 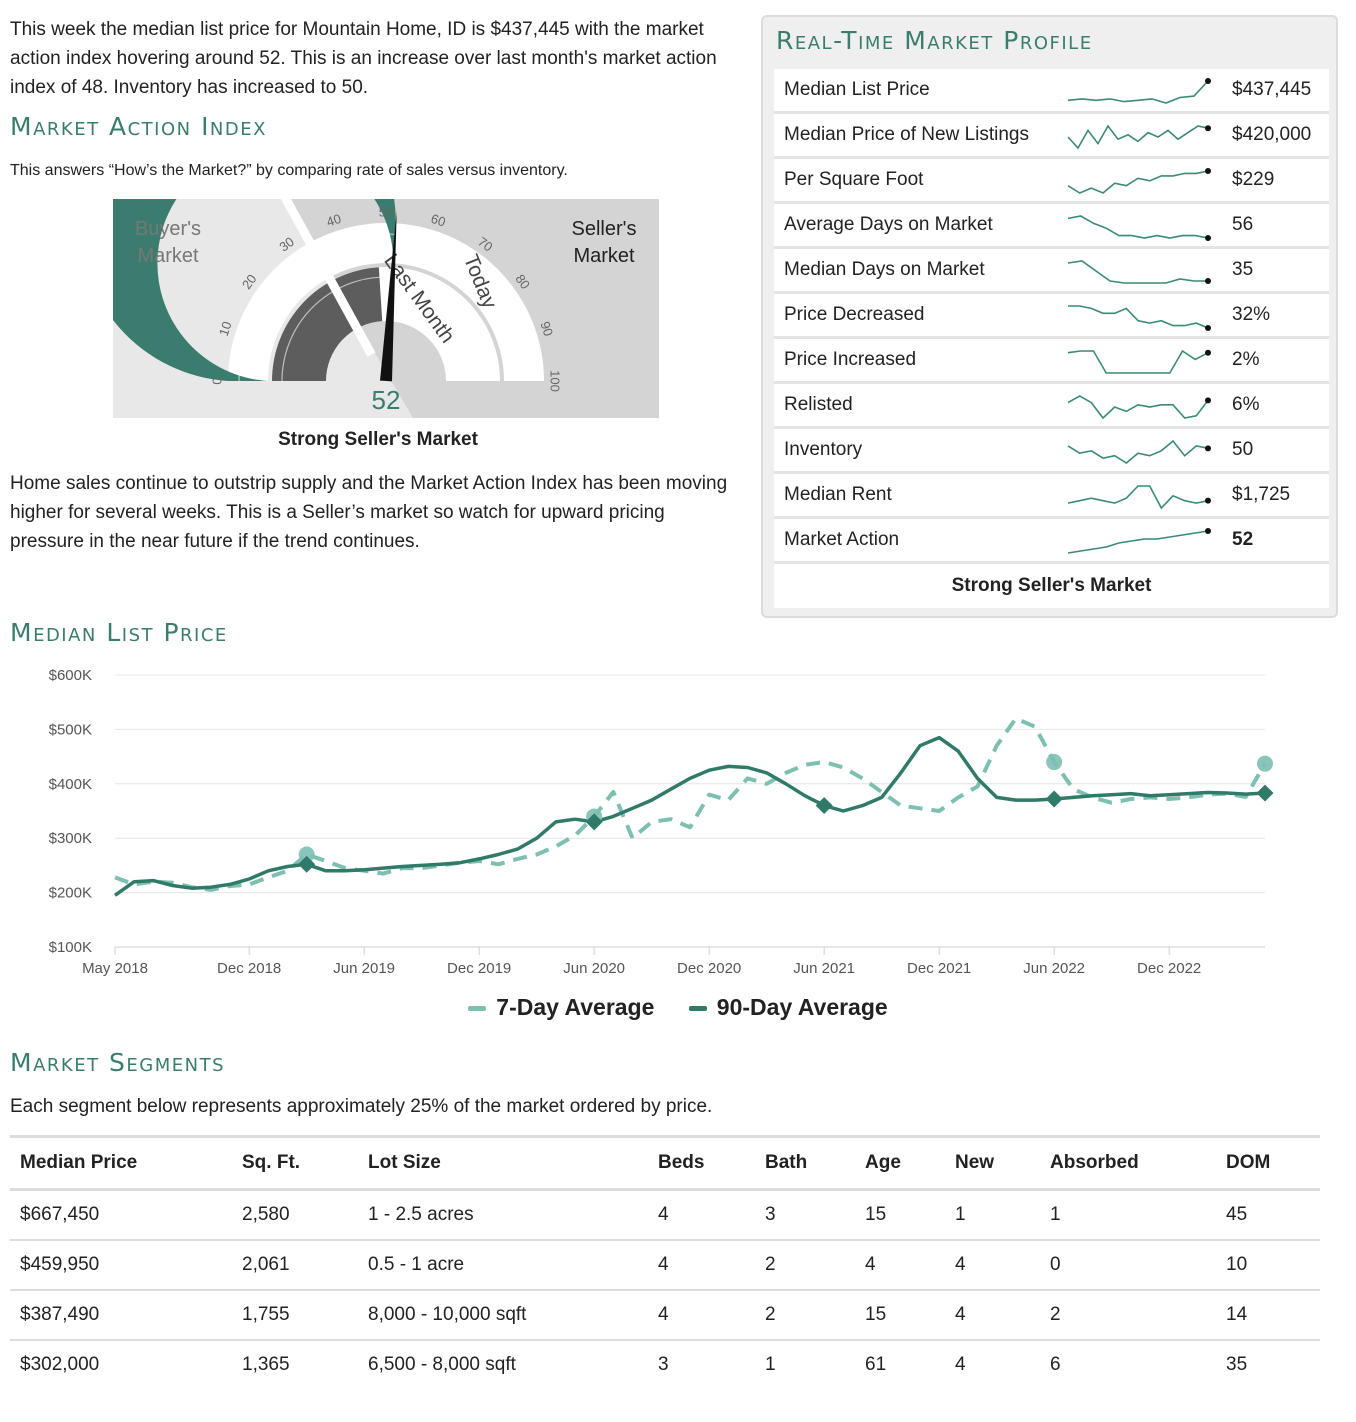 What do you see at coordinates (1243, 269) in the screenshot?
I see `profile-row-value: 35` at bounding box center [1243, 269].